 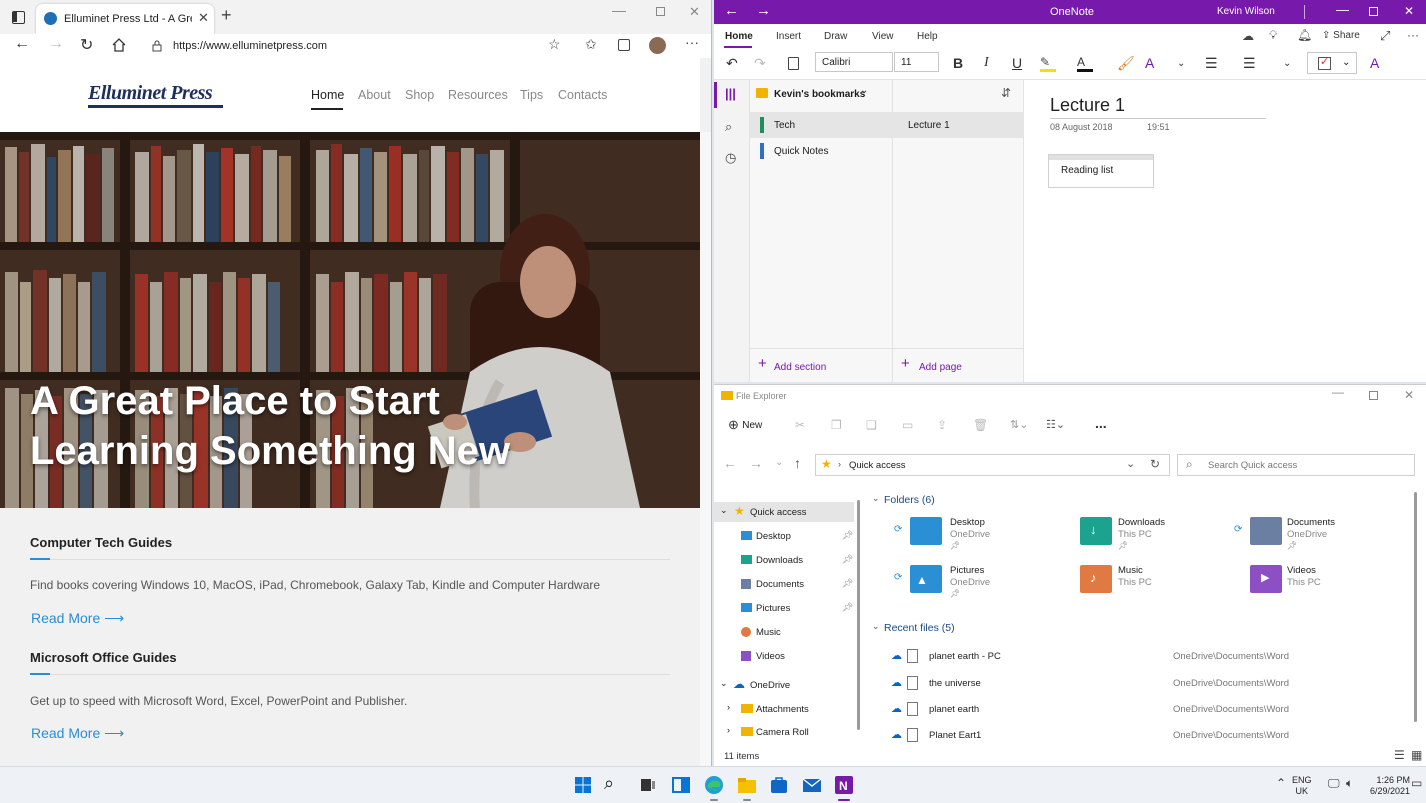 What do you see at coordinates (819, 94) in the screenshot?
I see `notebook-name: Kevin's bookmarks` at bounding box center [819, 94].